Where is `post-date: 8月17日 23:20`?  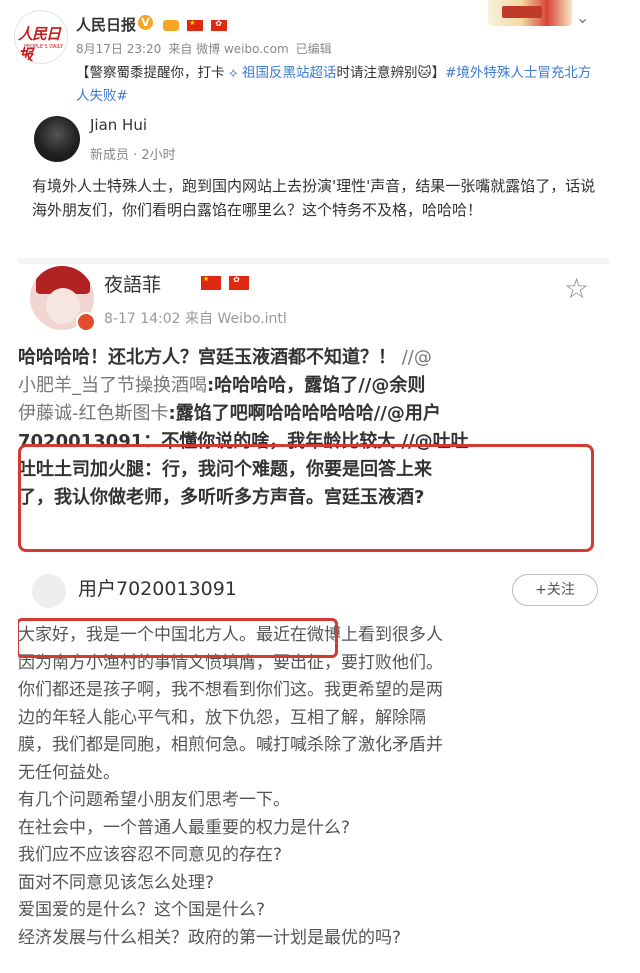
post-date: 8月17日 23:20 is located at coordinates (118, 49).